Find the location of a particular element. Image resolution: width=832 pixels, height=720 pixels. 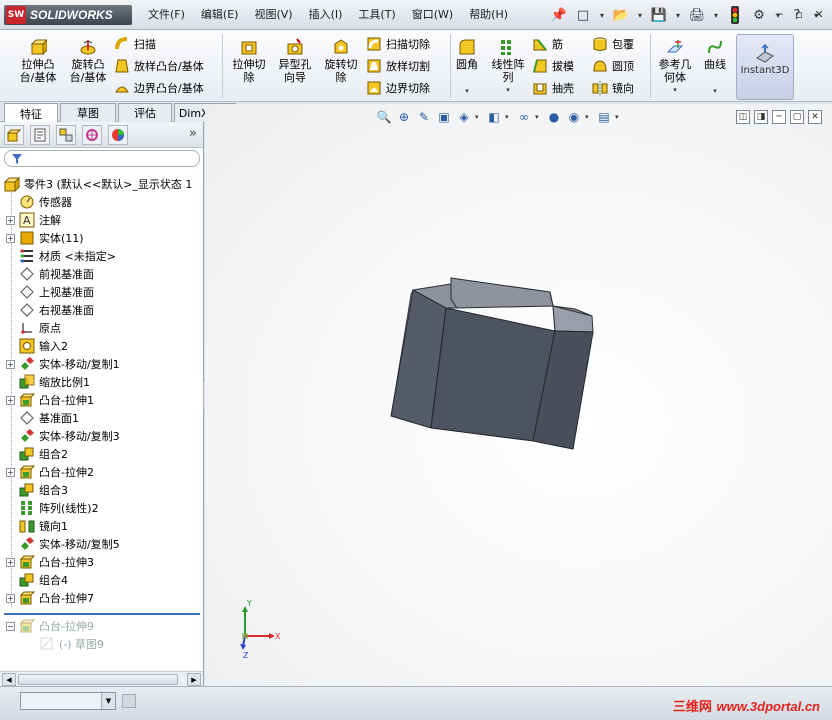

dome-button: 圆顶 is located at coordinates (613, 66).